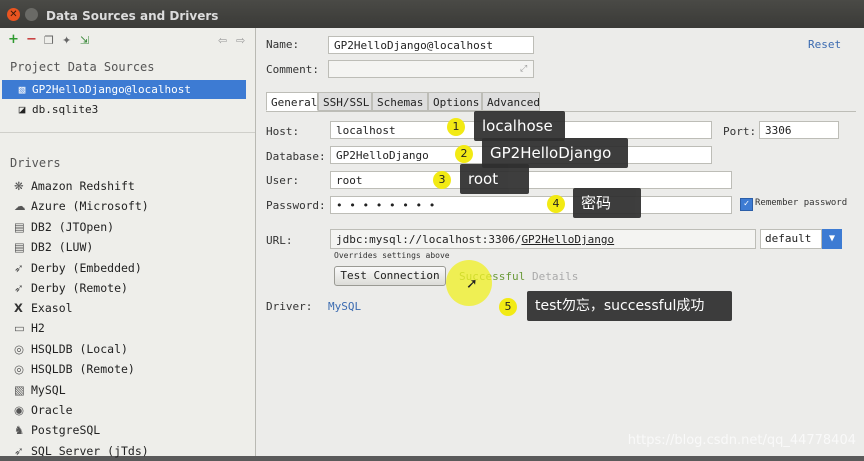 The height and width of the screenshot is (461, 864). What do you see at coordinates (38, 328) in the screenshot?
I see `driver-label: H2` at bounding box center [38, 328].